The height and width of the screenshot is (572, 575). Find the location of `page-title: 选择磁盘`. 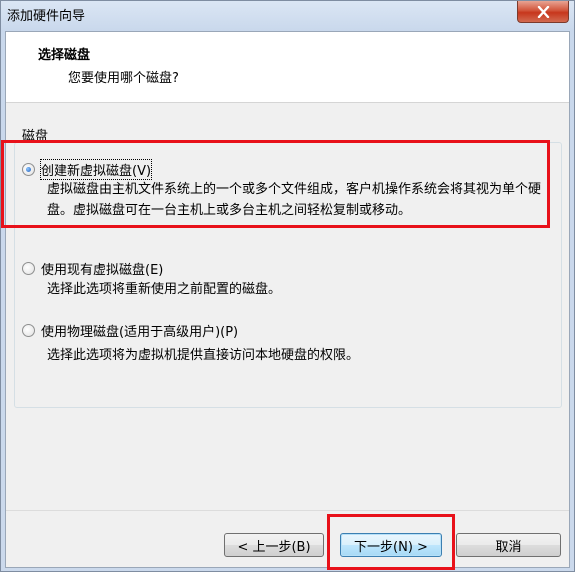

page-title: 选择磁盘 is located at coordinates (64, 55).